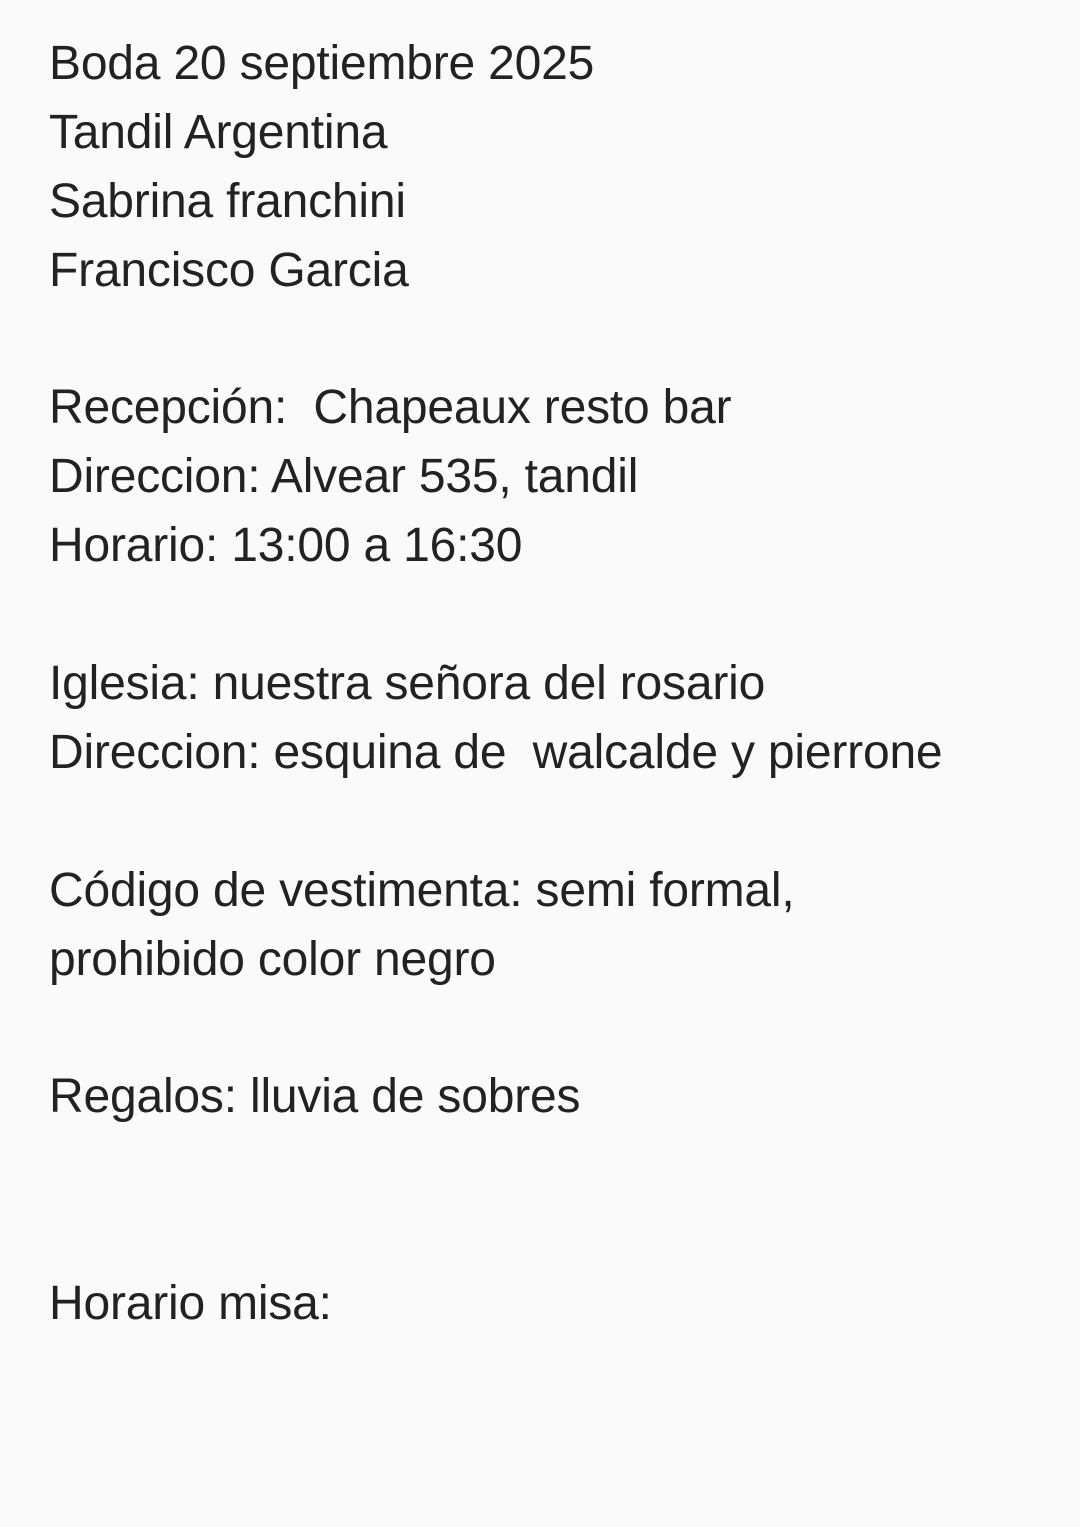 This screenshot has width=1080, height=1527. Describe the element at coordinates (422, 890) in the screenshot. I see `dress-code-line: Código de vestimenta: semi formal,` at that location.